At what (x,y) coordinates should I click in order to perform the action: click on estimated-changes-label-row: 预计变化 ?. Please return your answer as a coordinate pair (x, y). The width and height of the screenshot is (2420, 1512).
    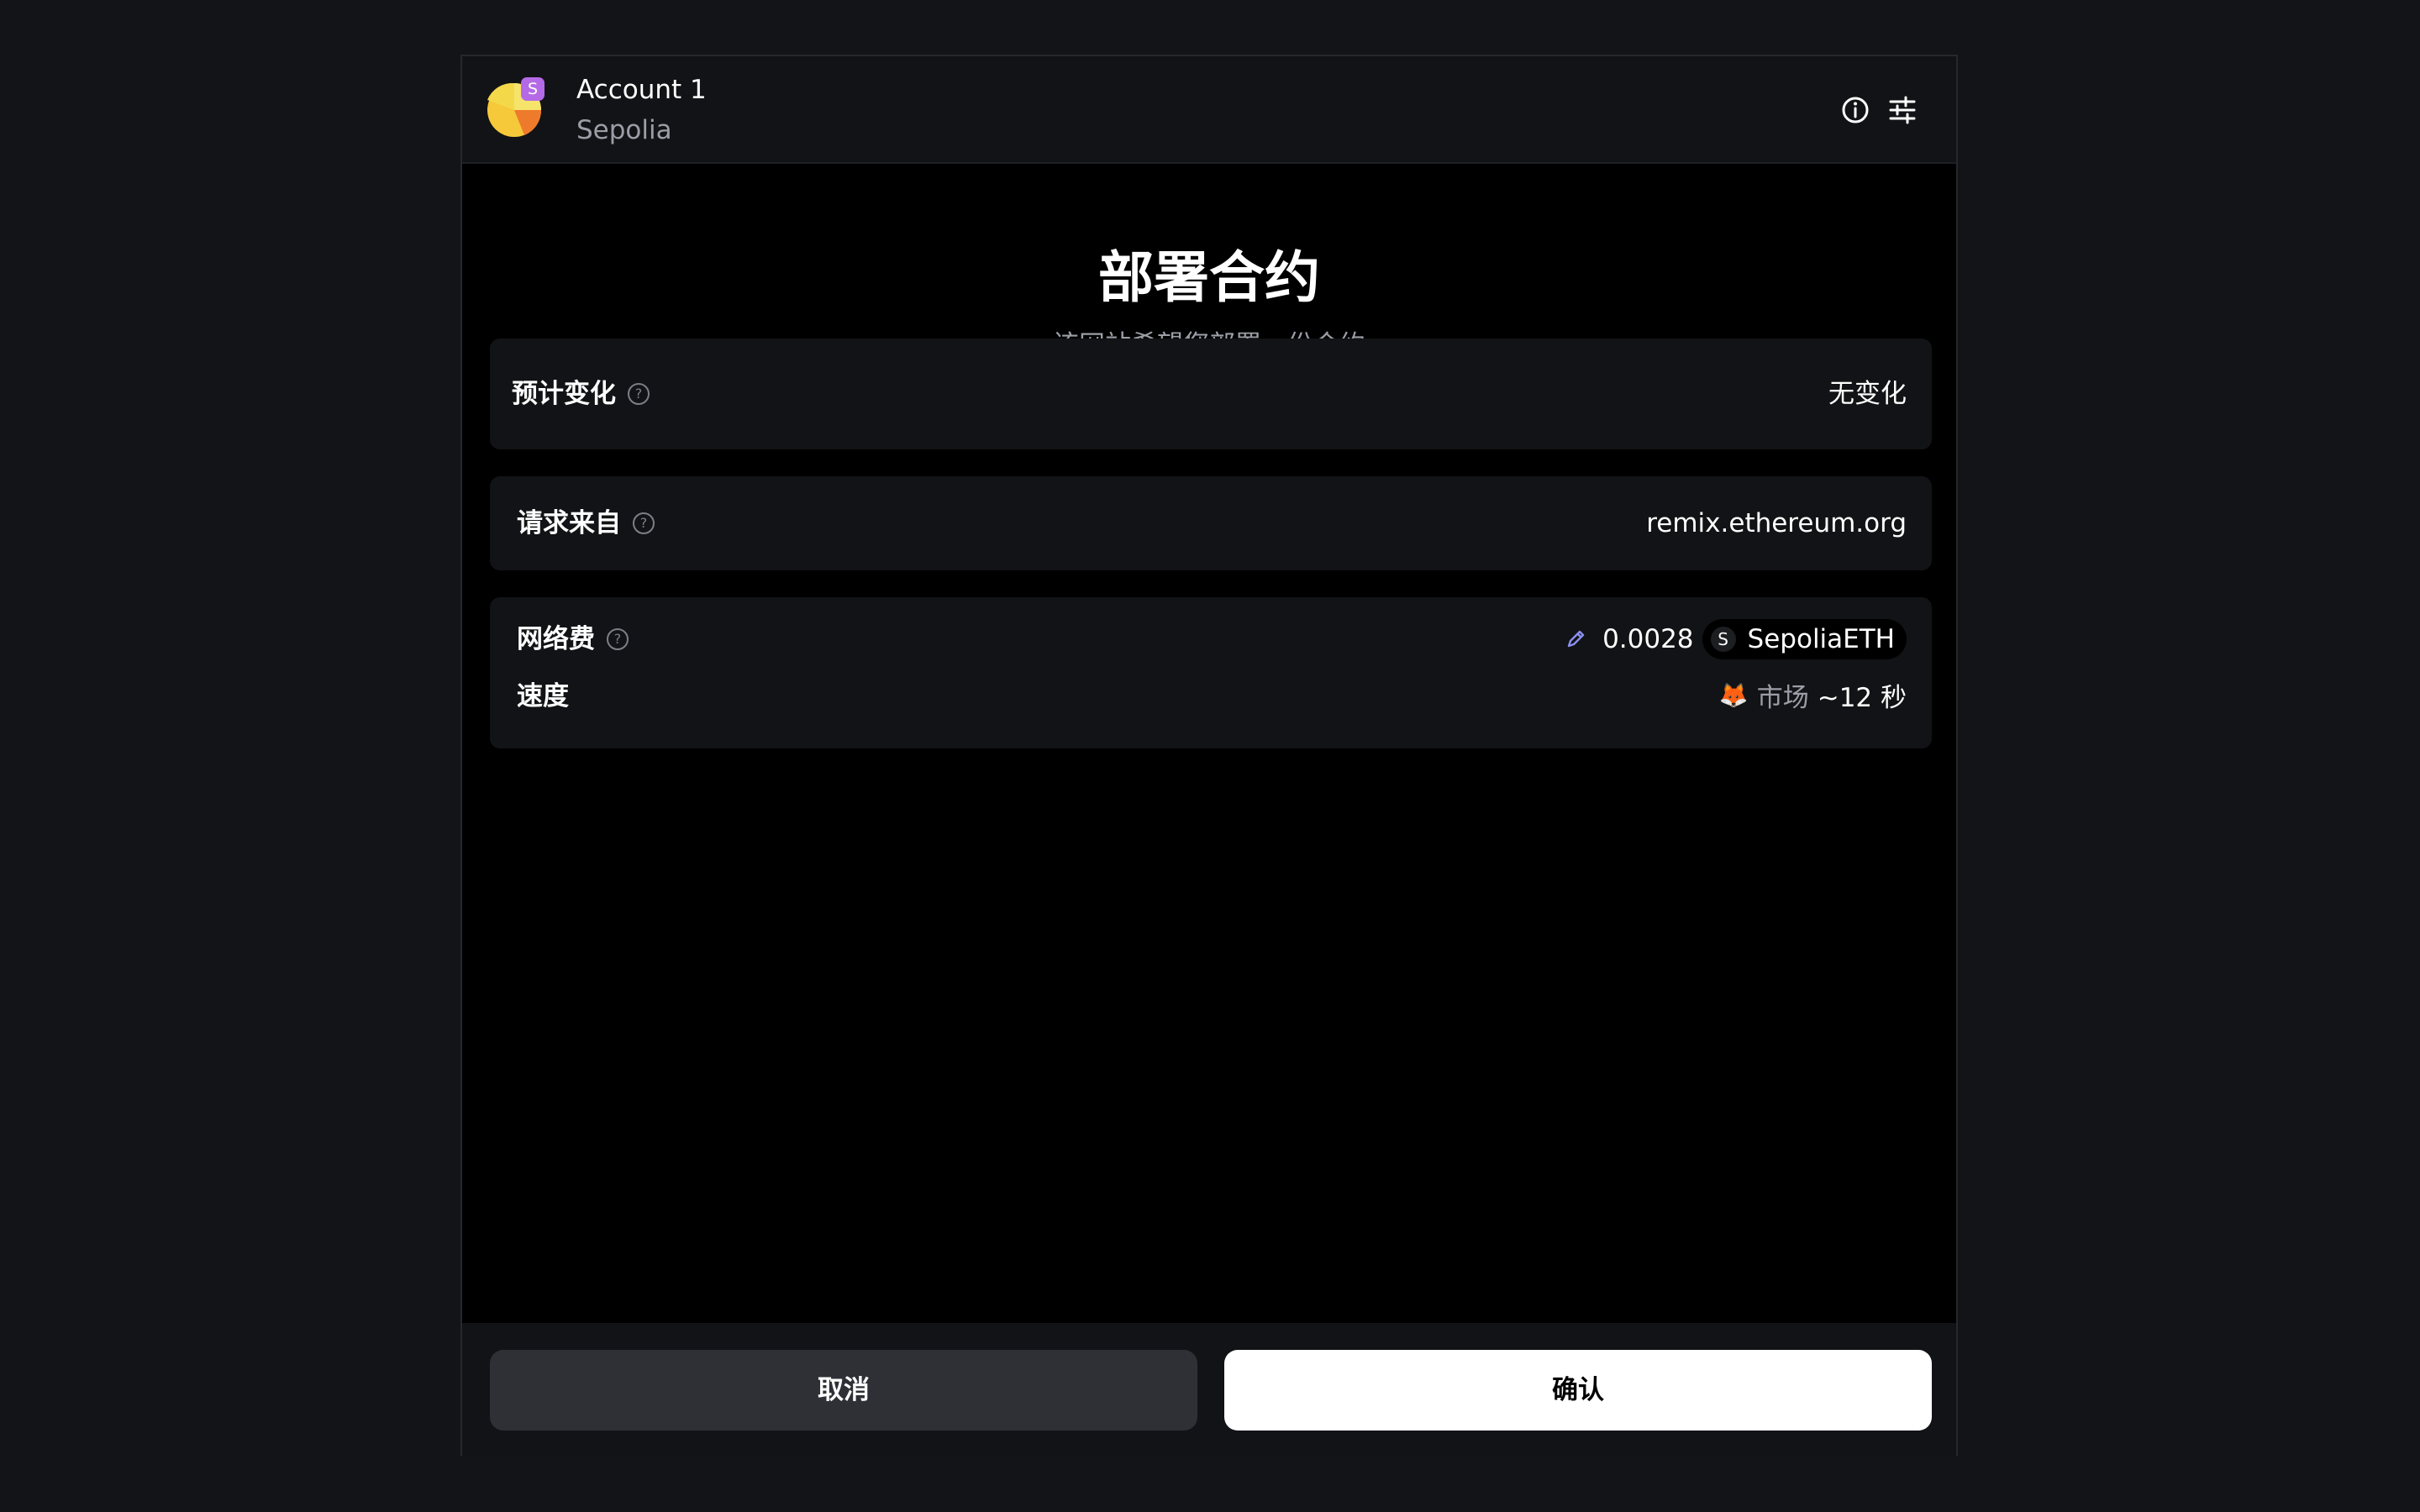
    Looking at the image, I should click on (581, 393).